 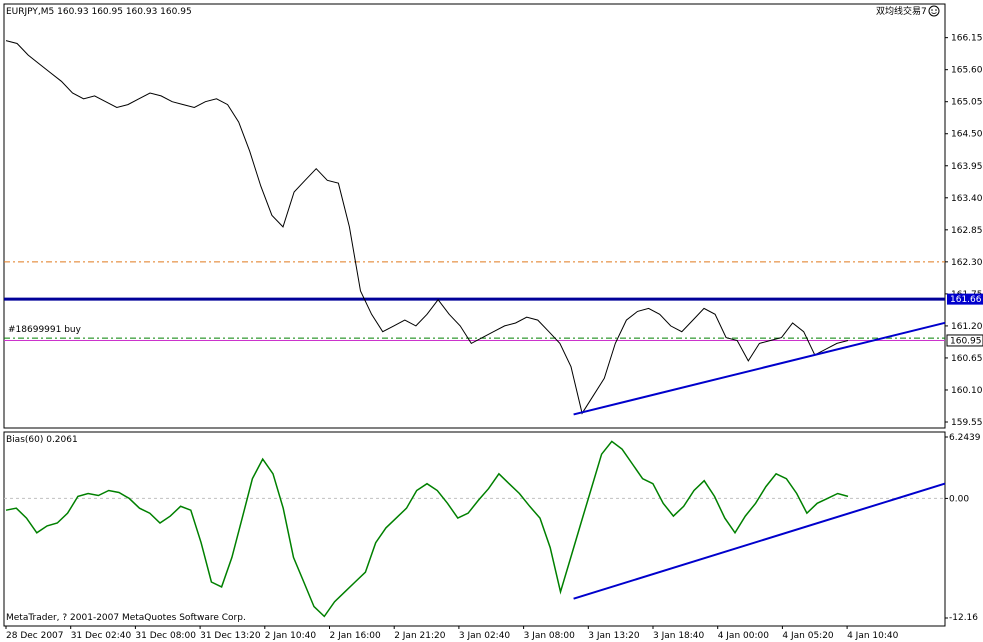 I want to click on time-tick-label: 31 Dec 13:20, so click(x=230, y=636).